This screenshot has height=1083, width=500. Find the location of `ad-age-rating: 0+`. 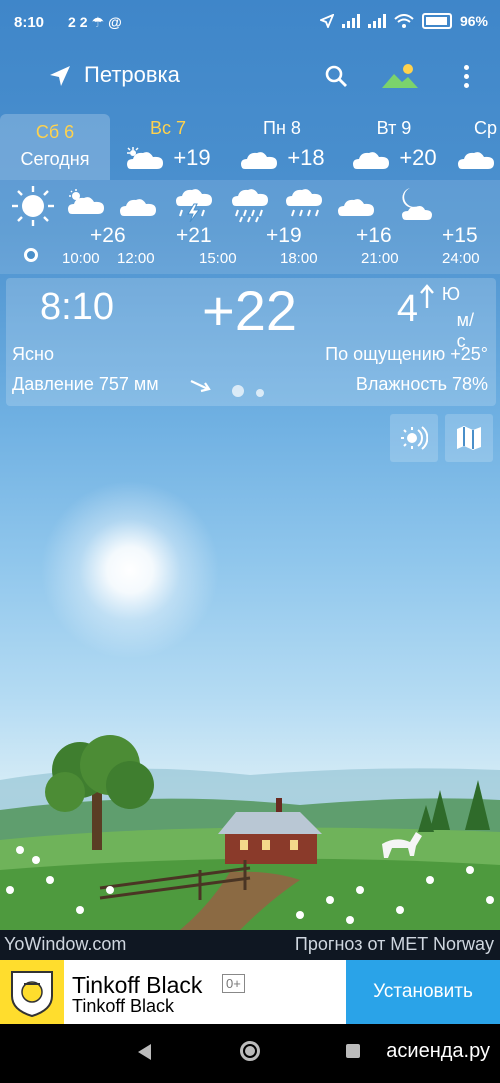

ad-age-rating: 0+ is located at coordinates (233, 983).